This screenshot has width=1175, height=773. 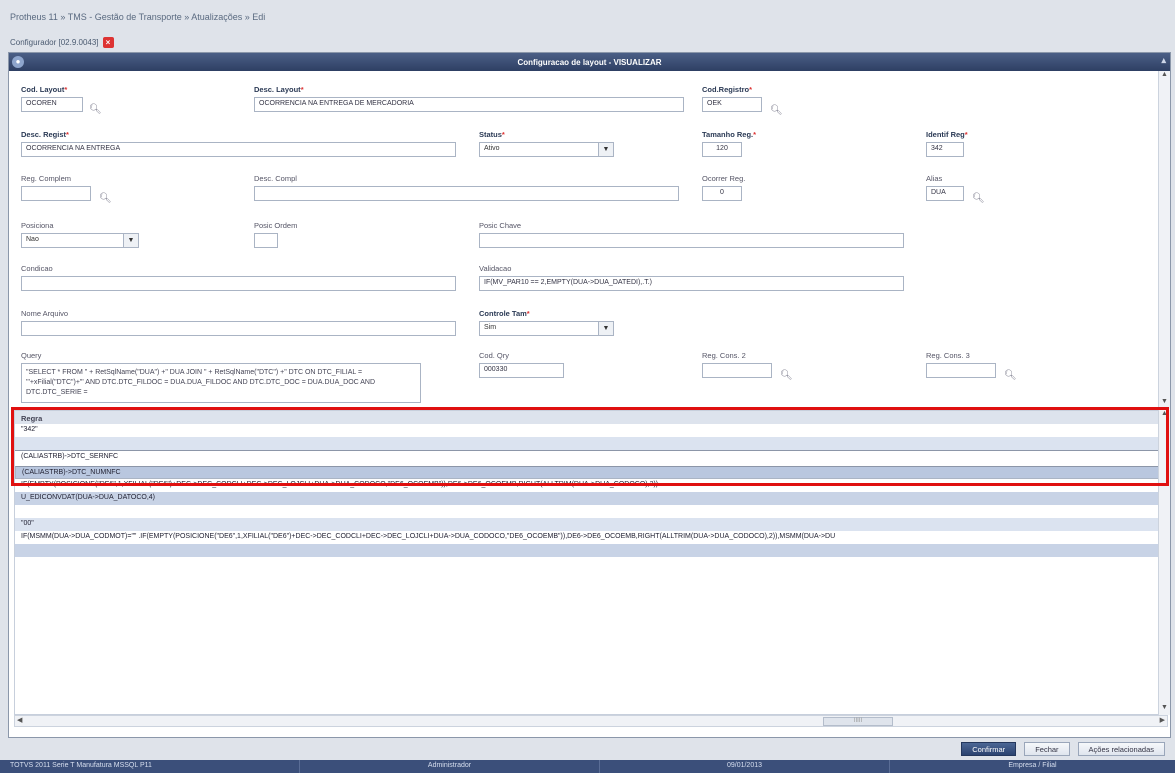 I want to click on reg-cons3-input, so click(x=961, y=370).